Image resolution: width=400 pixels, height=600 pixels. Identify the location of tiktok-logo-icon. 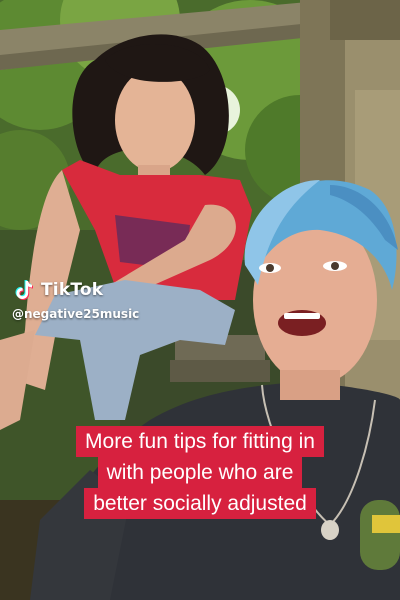
(24, 290).